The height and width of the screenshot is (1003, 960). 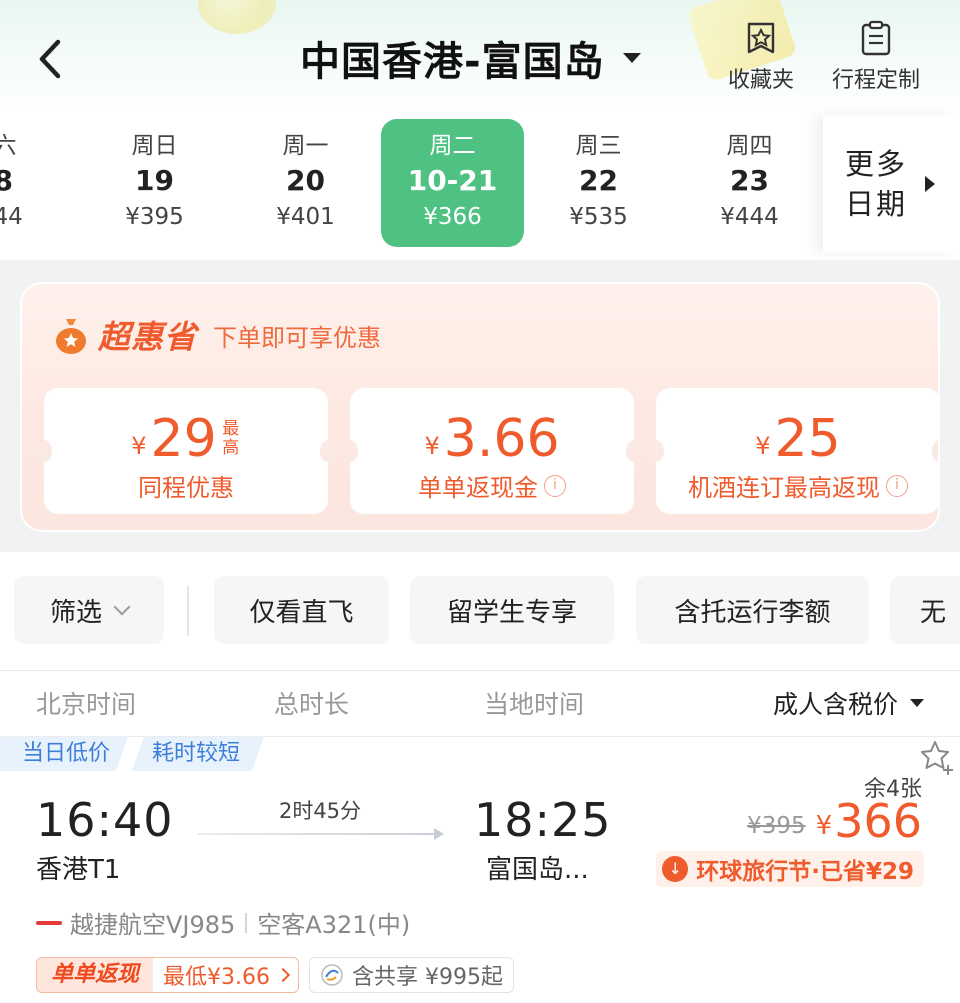 I want to click on cashback-detail: 最低¥3.66, so click(x=225, y=975).